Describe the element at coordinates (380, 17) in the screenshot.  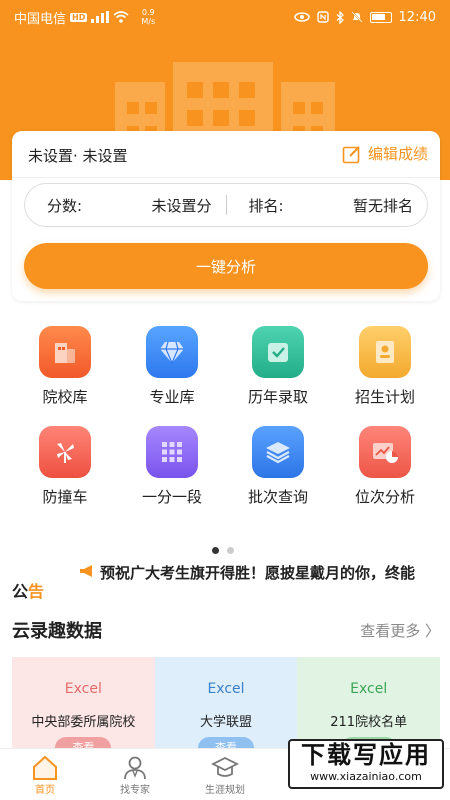
I see `battery-icon` at that location.